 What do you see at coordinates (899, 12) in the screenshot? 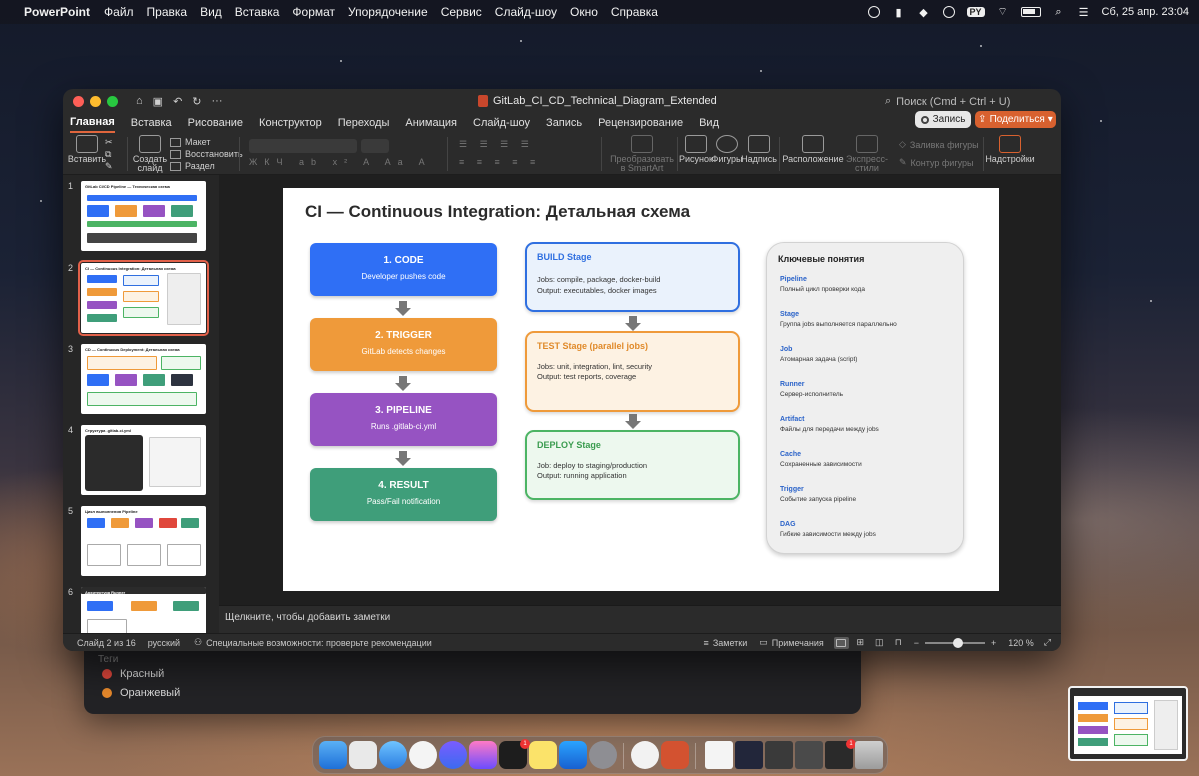
I see `tool-icon: ▮` at bounding box center [899, 12].